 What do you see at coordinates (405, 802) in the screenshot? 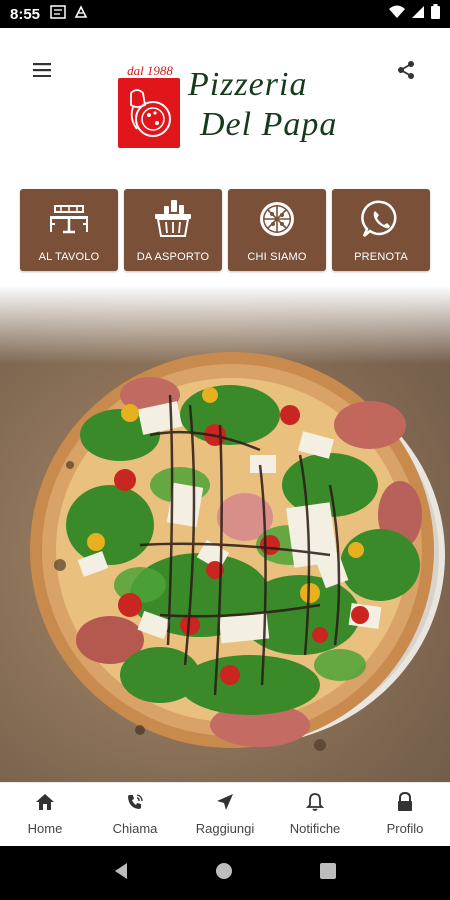
I see `lock-icon` at bounding box center [405, 802].